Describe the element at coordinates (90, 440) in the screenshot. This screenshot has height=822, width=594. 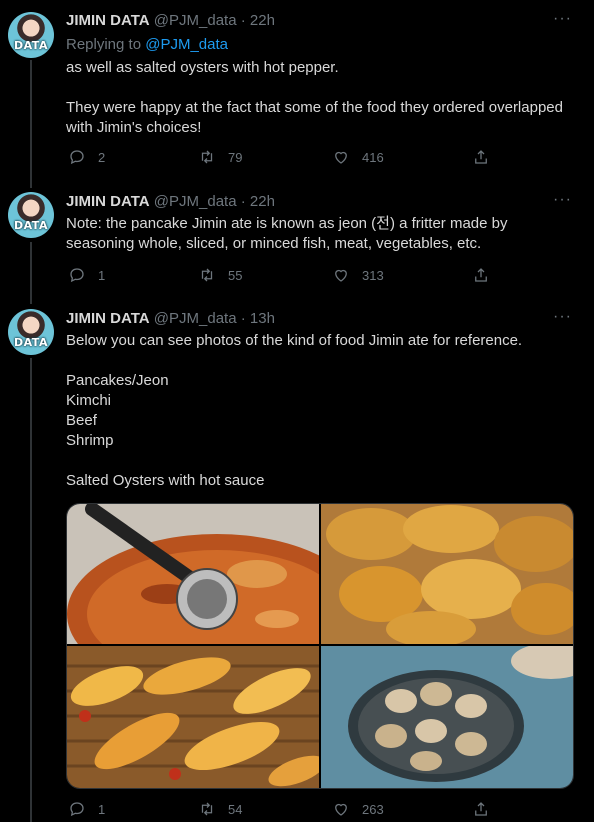
I see `text-line: Shrimp` at that location.